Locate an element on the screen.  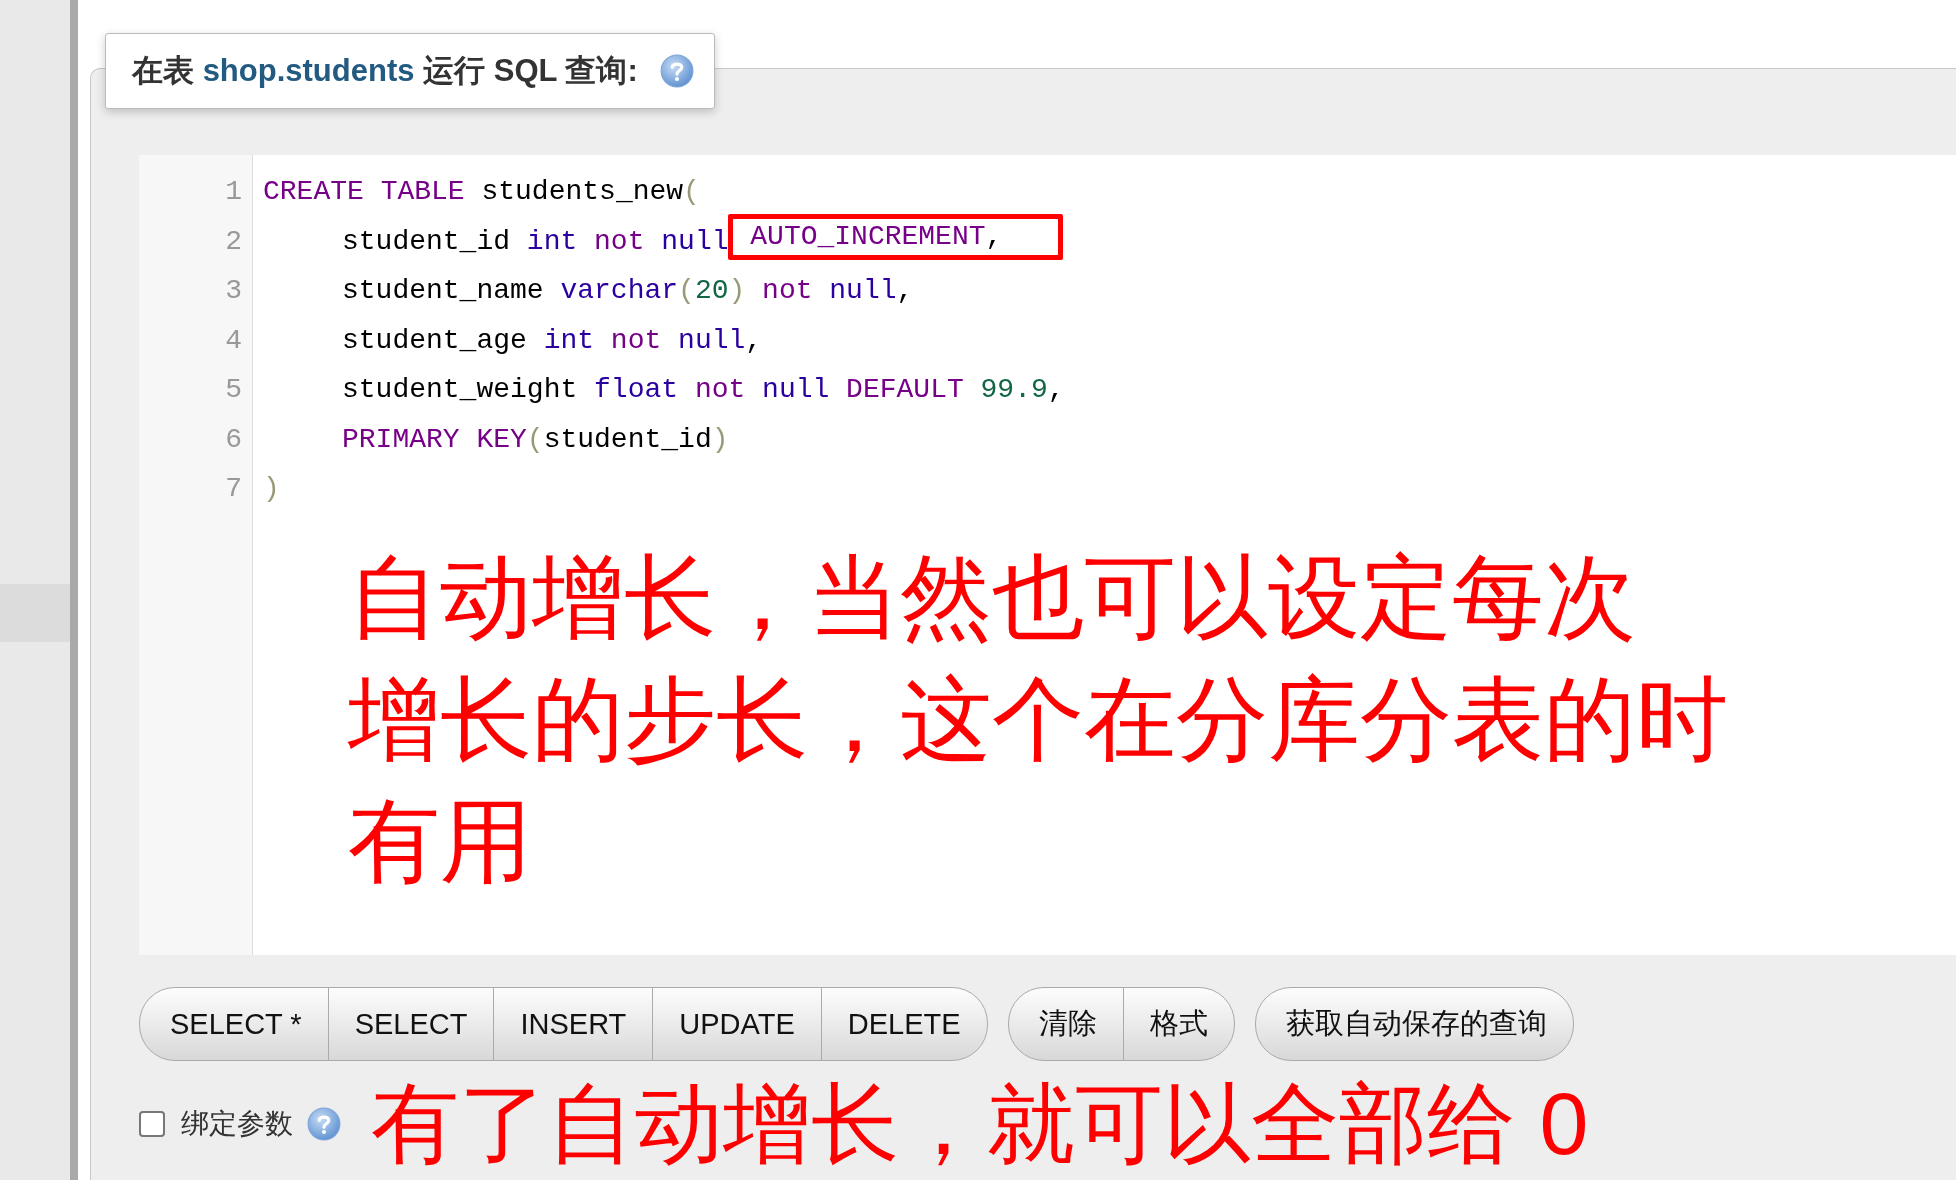
code-line: PRIMARY KEY(student_id) is located at coordinates (535, 439).